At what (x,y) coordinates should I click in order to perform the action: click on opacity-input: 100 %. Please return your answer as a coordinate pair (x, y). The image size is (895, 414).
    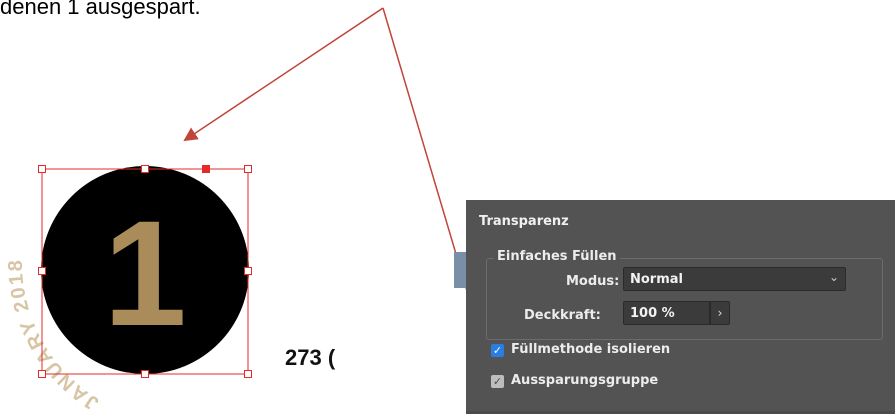
    Looking at the image, I should click on (666, 313).